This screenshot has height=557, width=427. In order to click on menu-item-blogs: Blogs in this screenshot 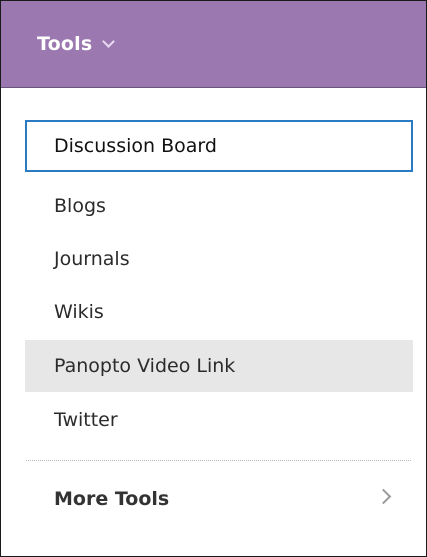, I will do `click(219, 206)`.